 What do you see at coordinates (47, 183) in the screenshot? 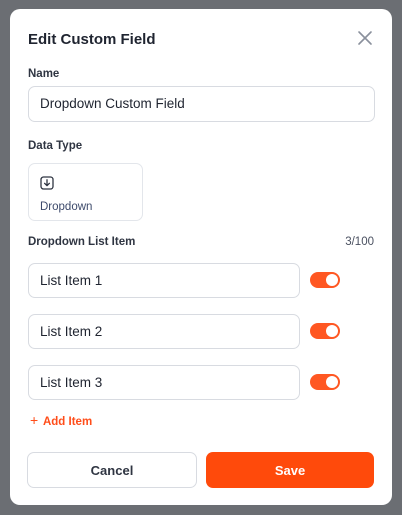
I see `dropdown-arrow-icon` at bounding box center [47, 183].